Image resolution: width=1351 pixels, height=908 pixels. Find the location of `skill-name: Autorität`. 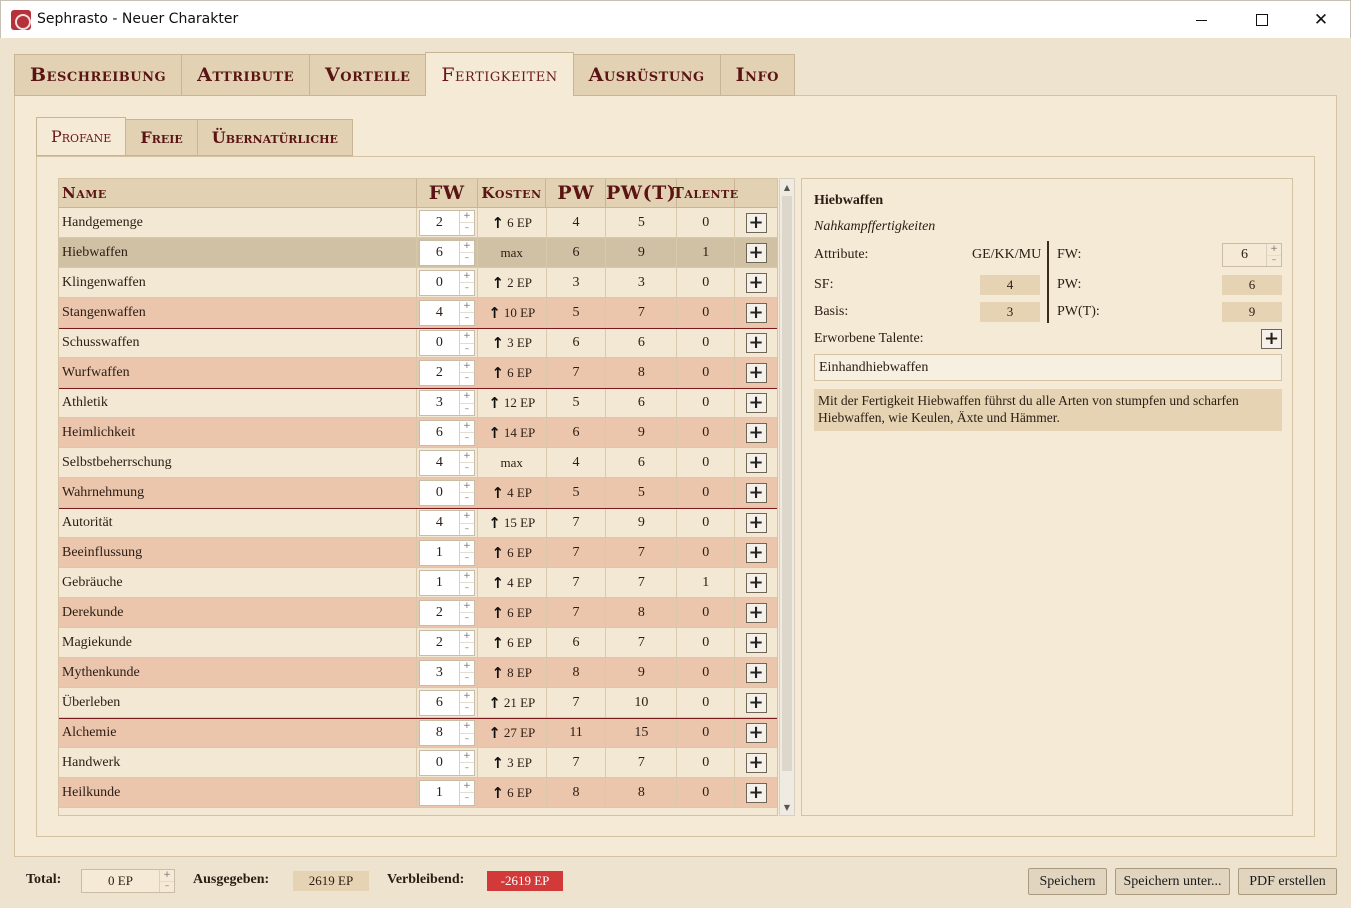

skill-name: Autorität is located at coordinates (238, 523).